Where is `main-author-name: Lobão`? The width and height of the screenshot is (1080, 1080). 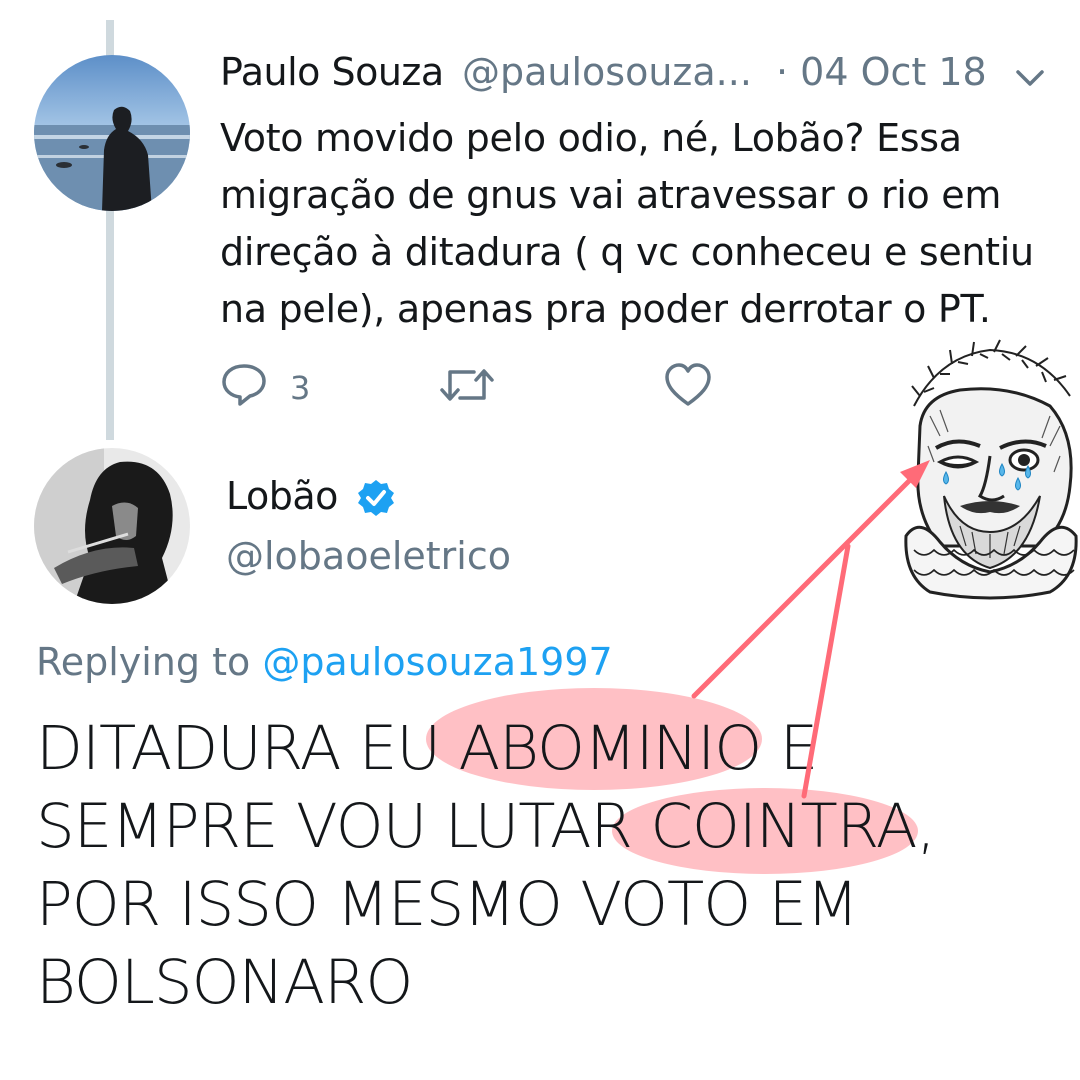
main-author-name: Lobão is located at coordinates (282, 496).